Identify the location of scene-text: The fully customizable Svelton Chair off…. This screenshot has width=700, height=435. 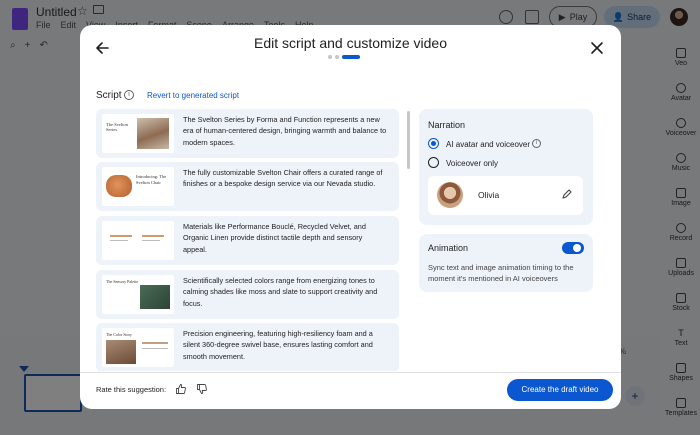
(285, 178).